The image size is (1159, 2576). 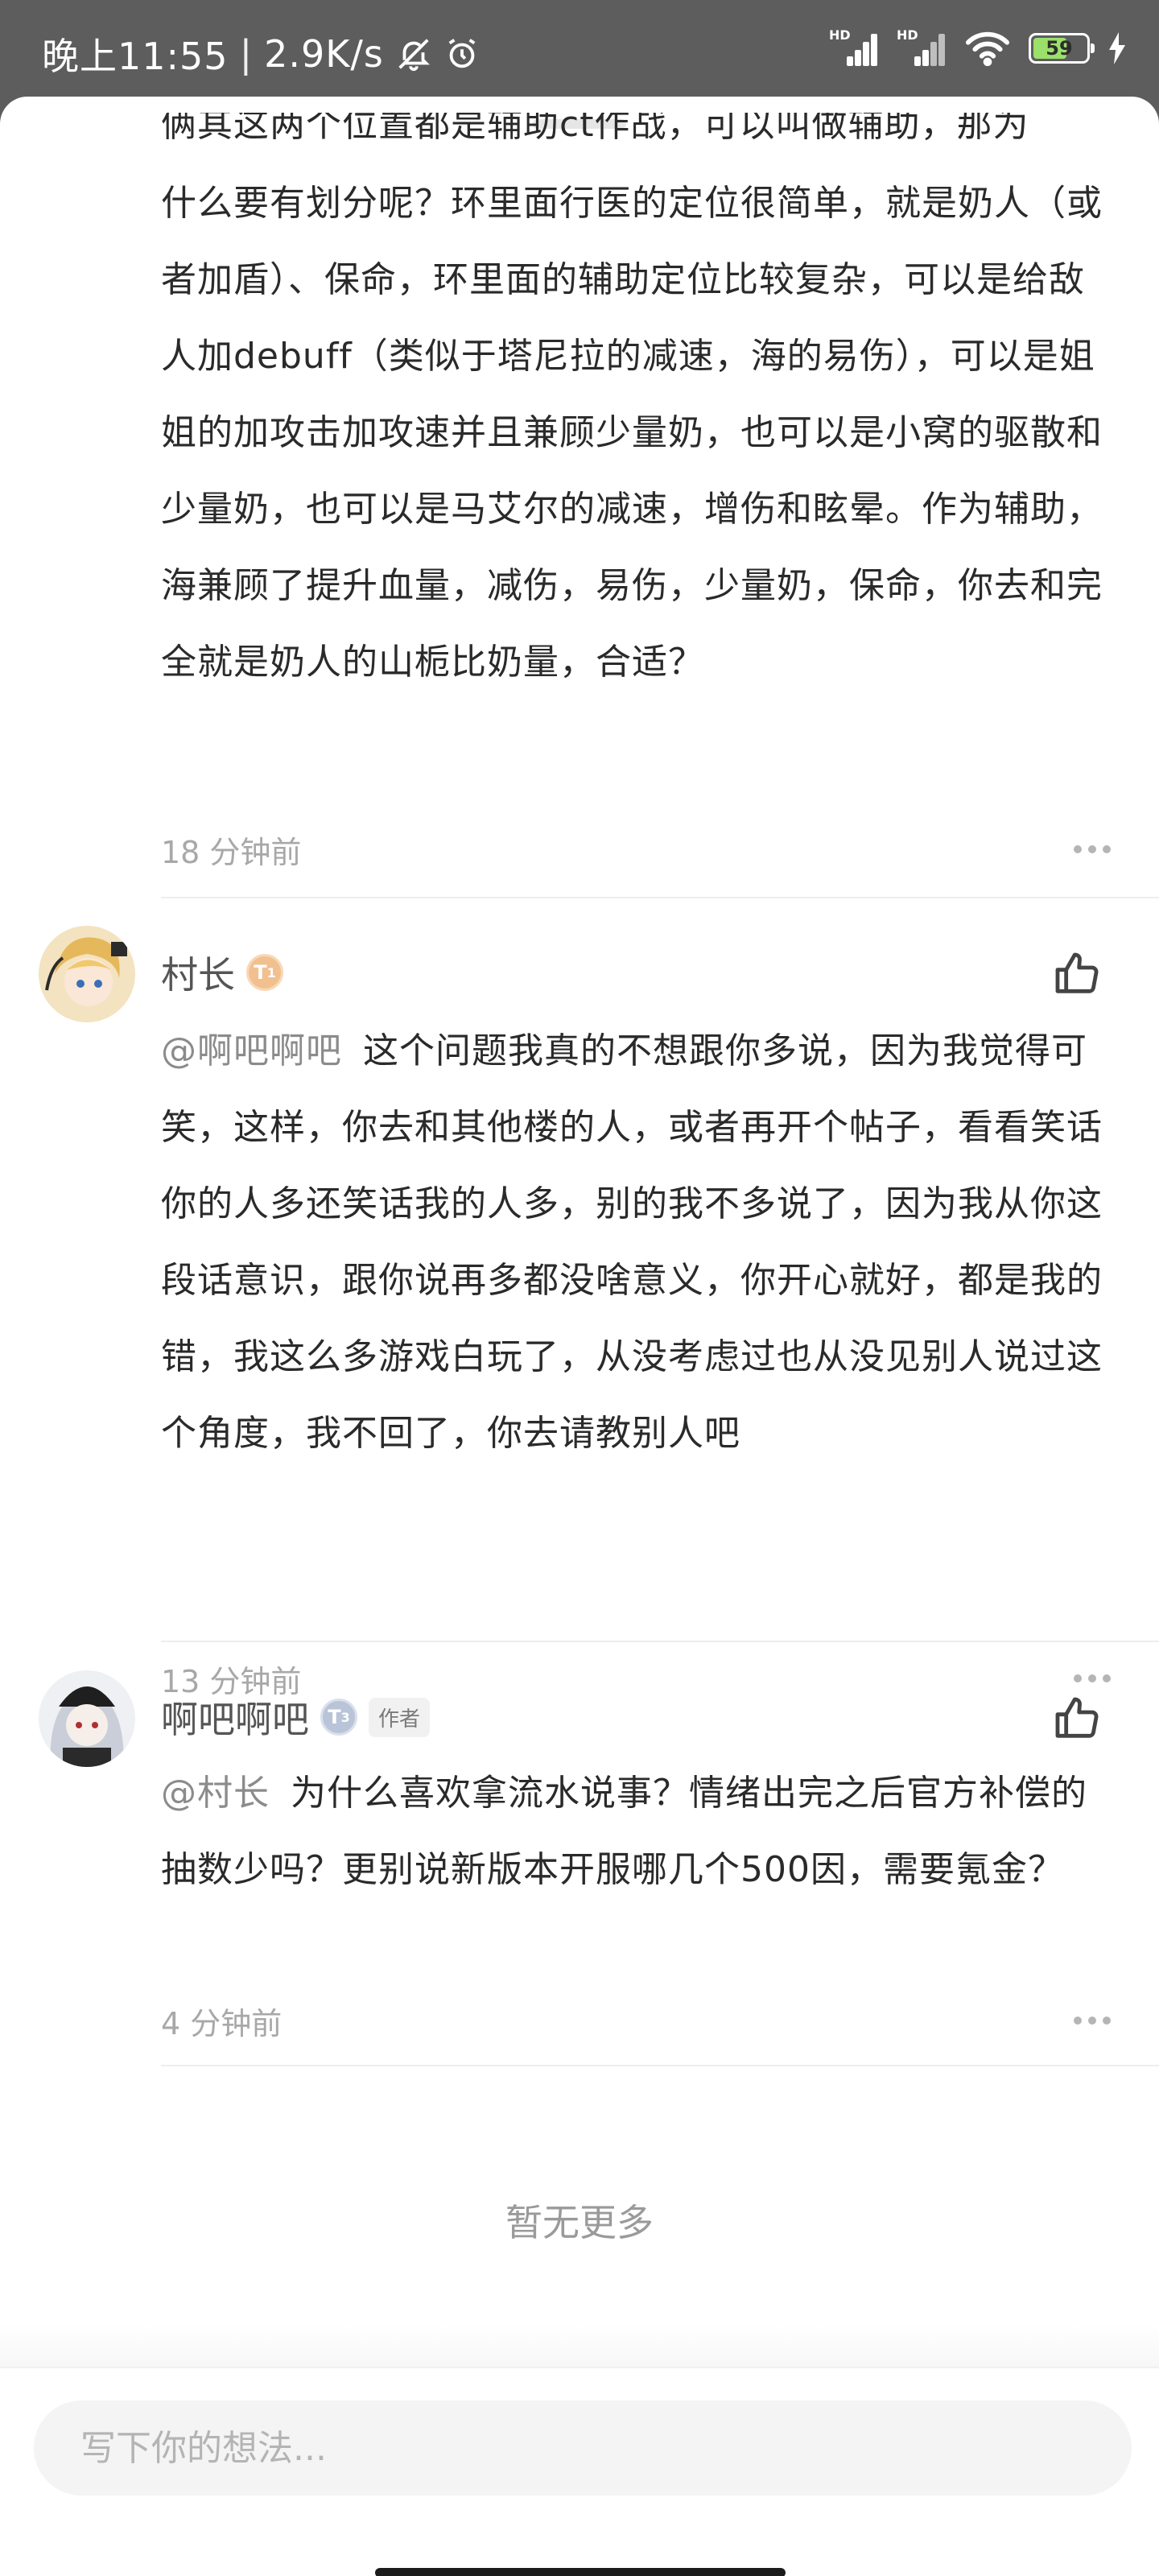 What do you see at coordinates (579, 2222) in the screenshot?
I see `no-more-text: 暂无更多` at bounding box center [579, 2222].